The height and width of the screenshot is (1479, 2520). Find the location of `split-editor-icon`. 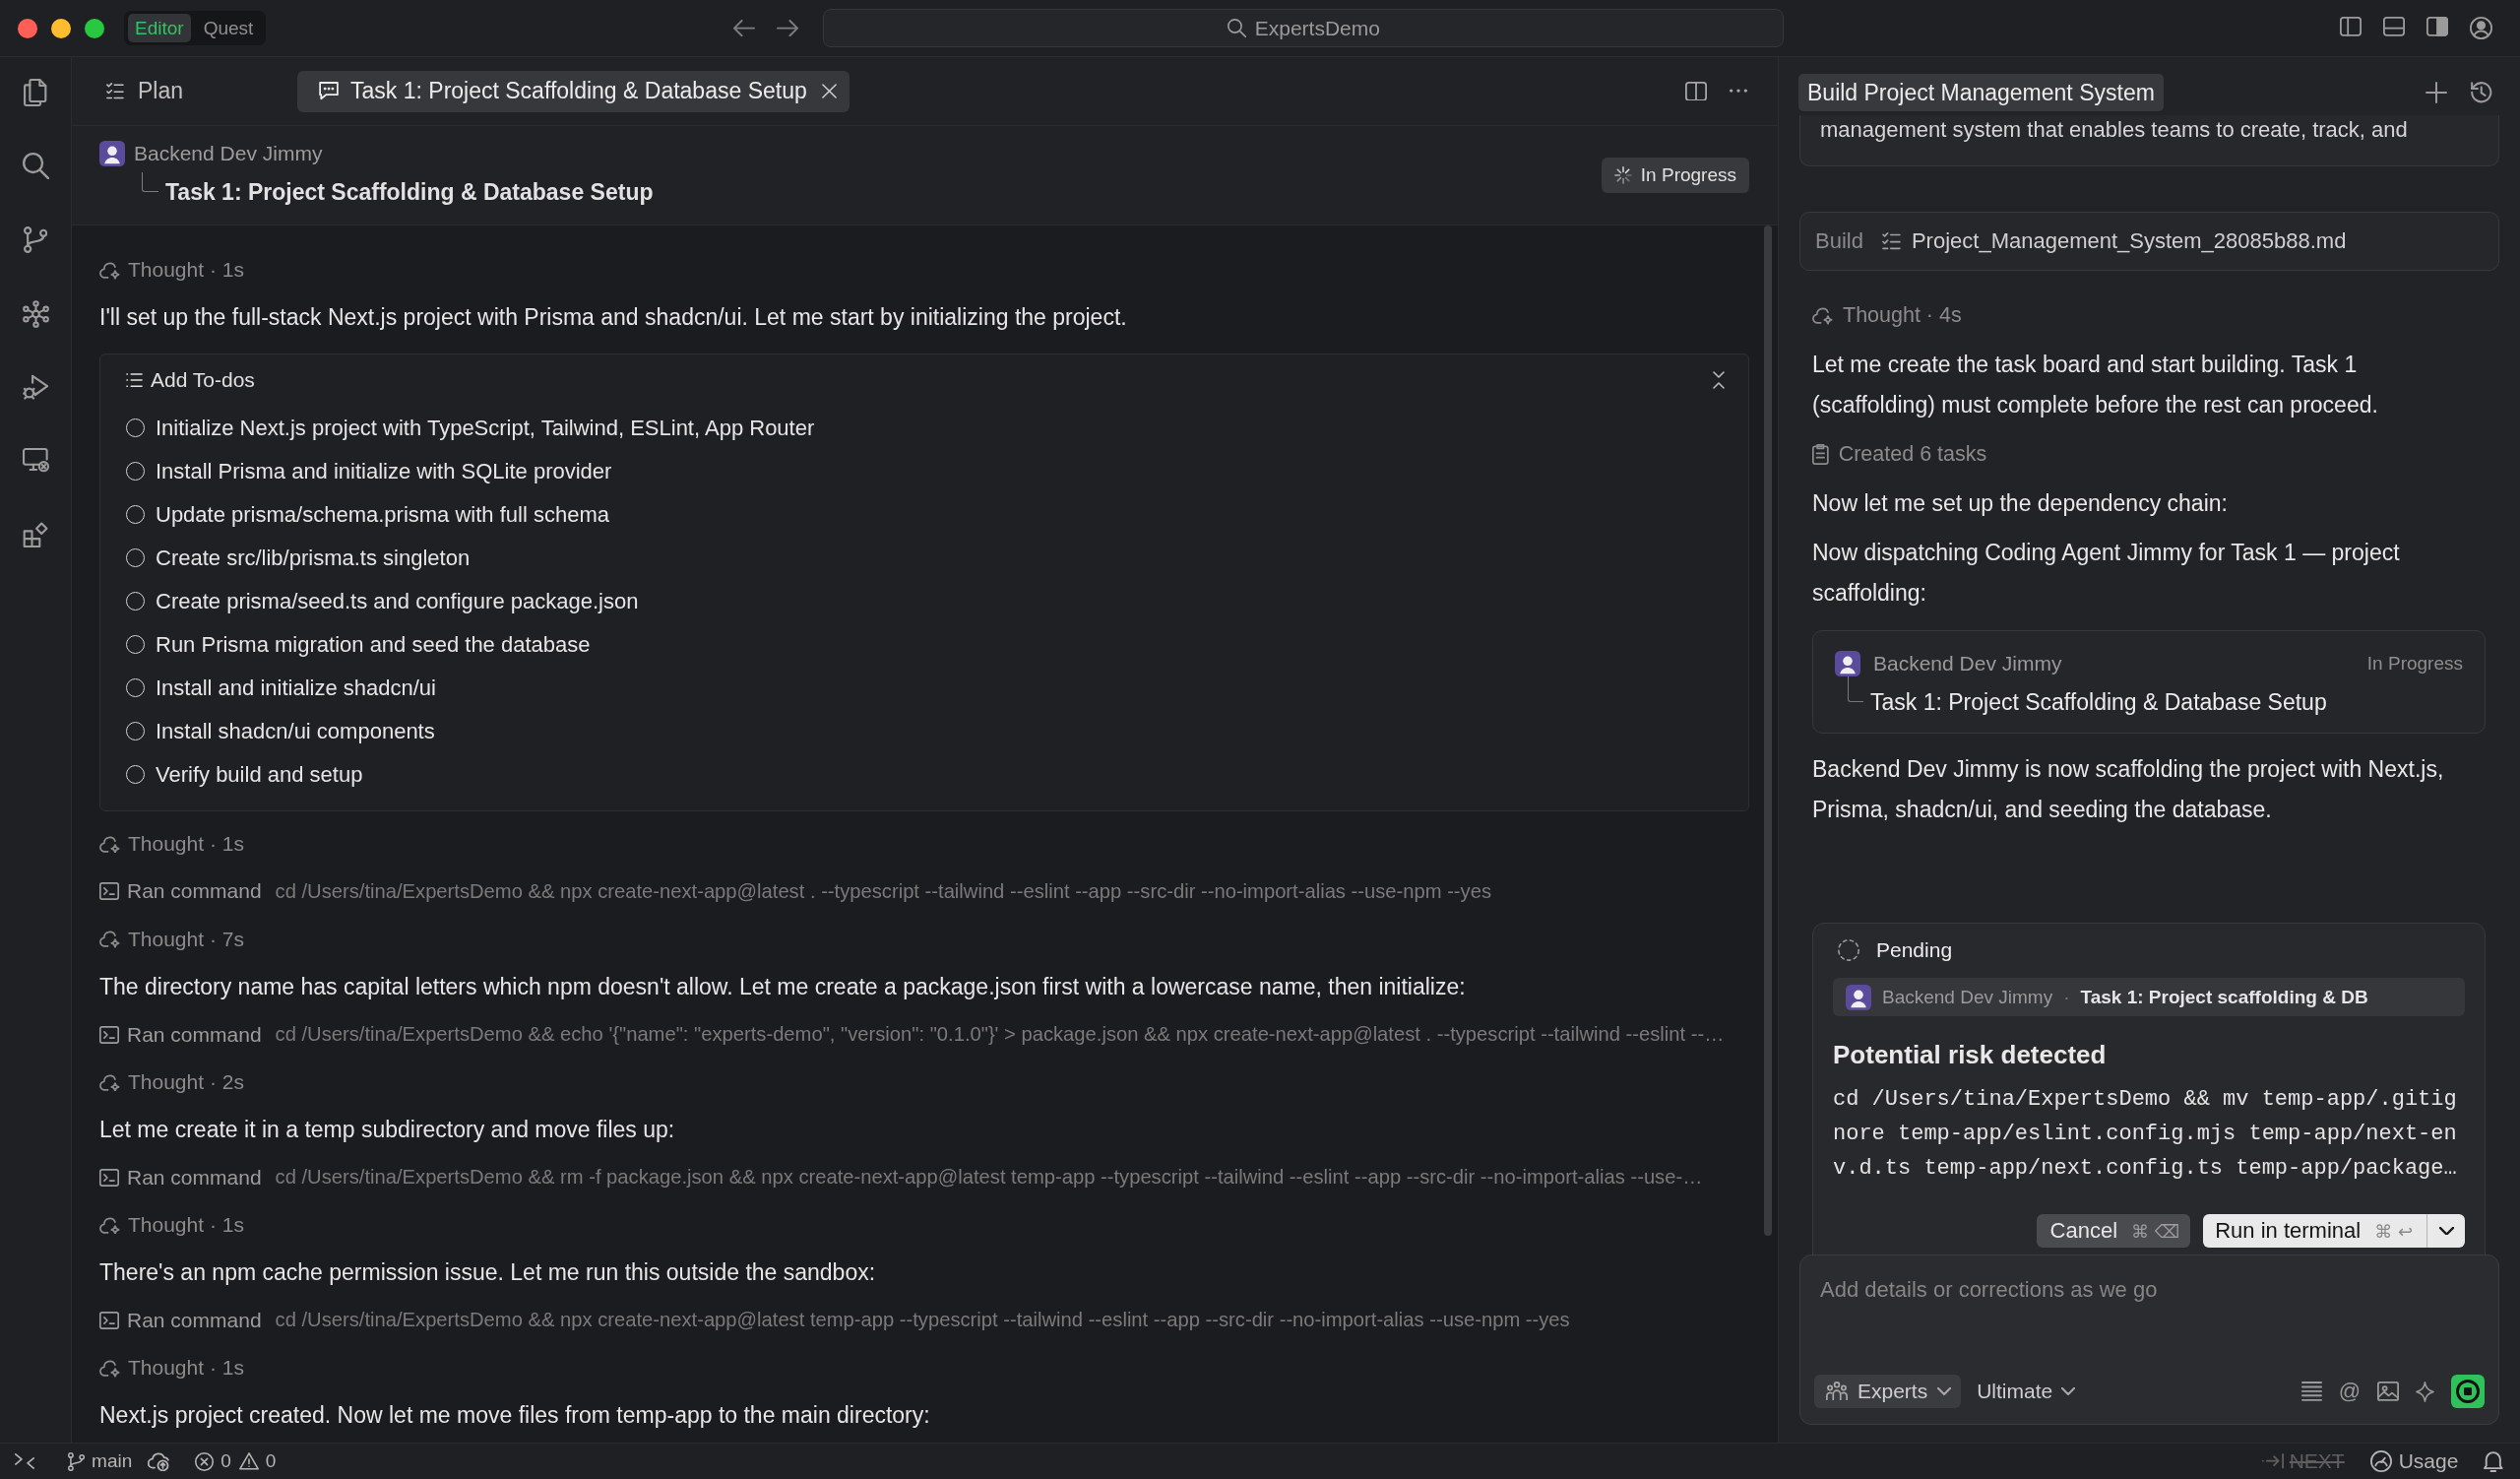

split-editor-icon is located at coordinates (1696, 91).